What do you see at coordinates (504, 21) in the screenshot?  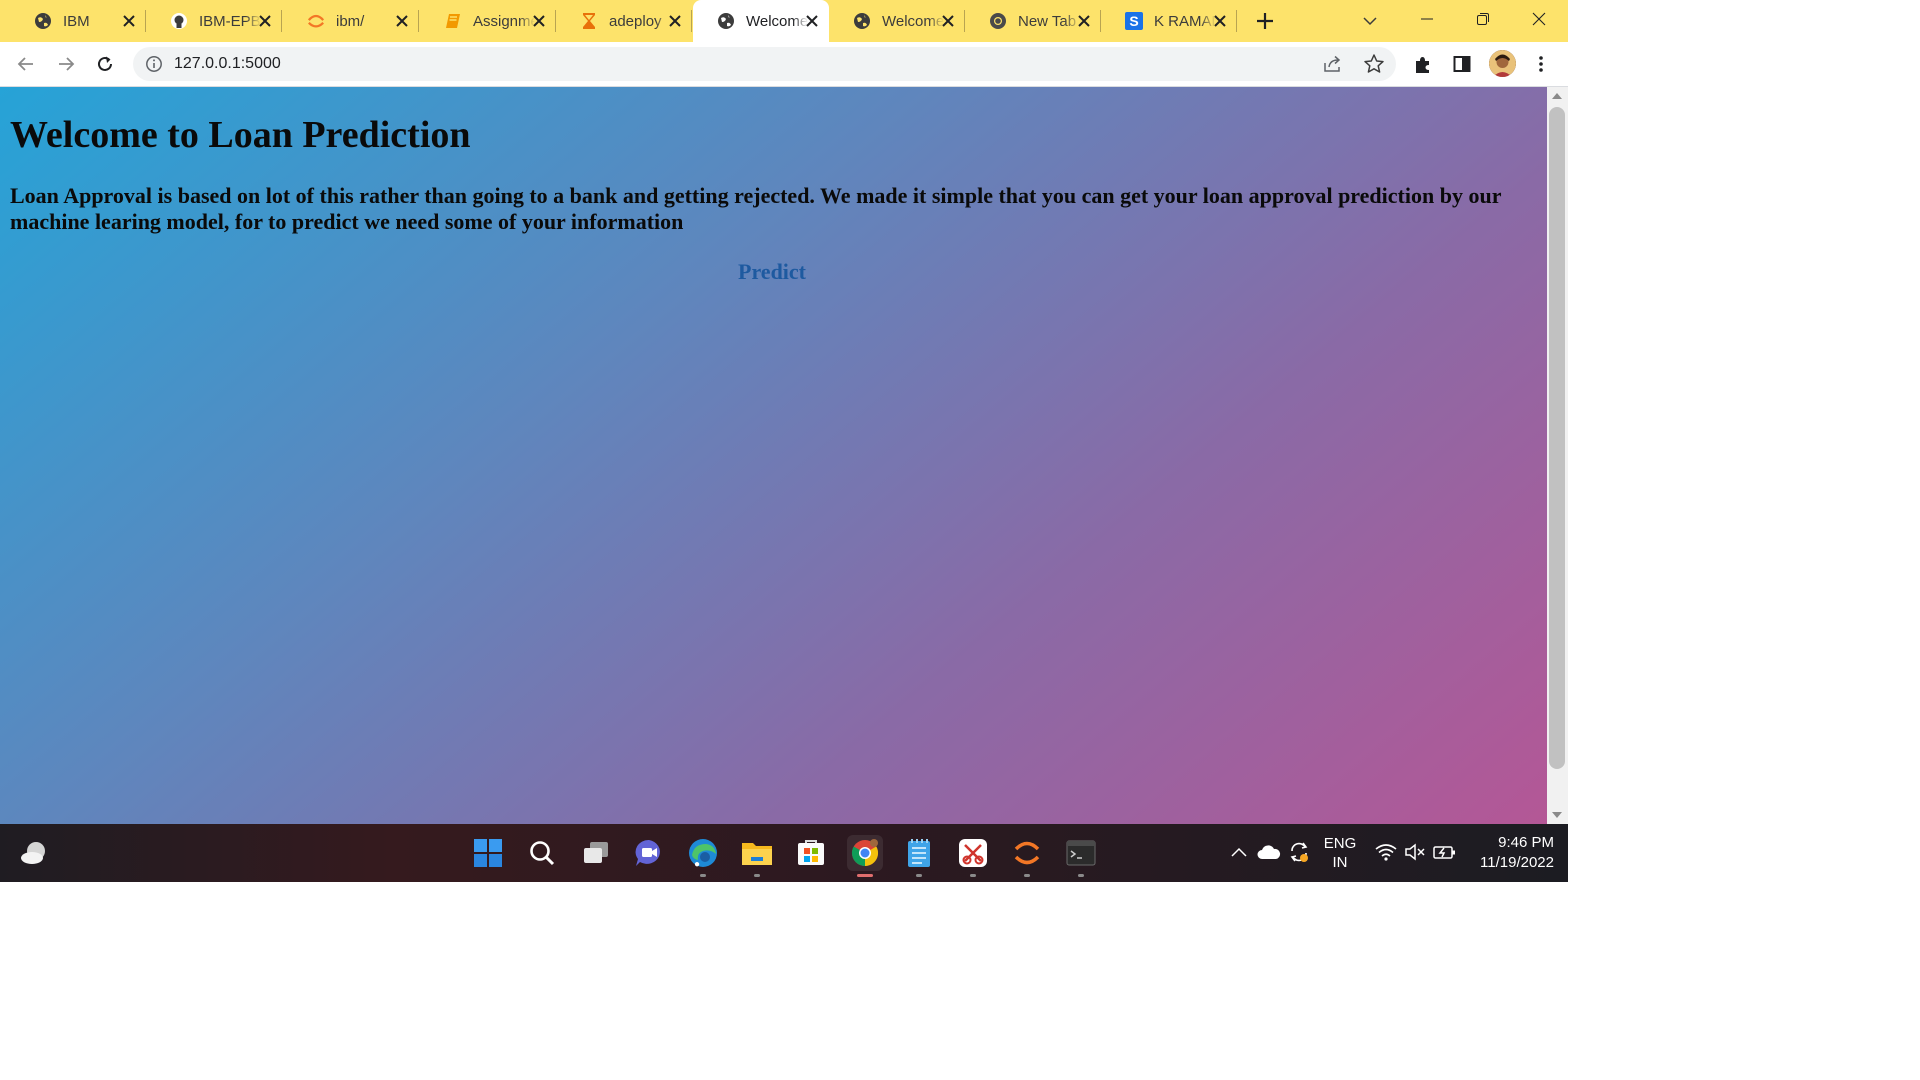 I see `tab-title: Assignment` at bounding box center [504, 21].